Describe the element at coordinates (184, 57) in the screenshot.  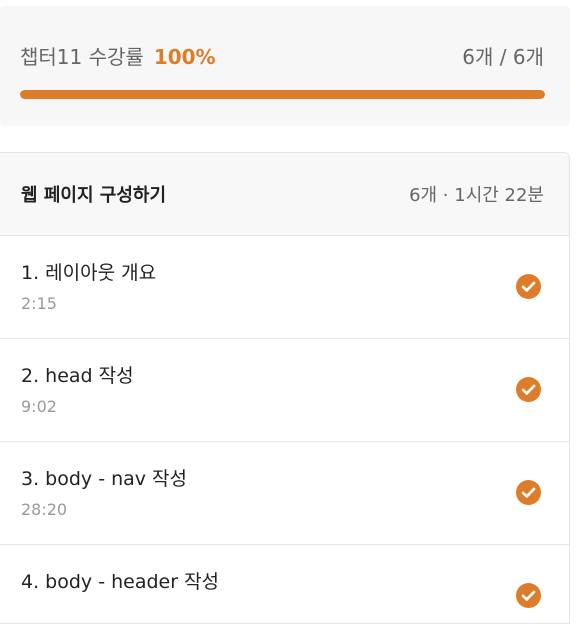
I see `progress-percent: 100%` at that location.